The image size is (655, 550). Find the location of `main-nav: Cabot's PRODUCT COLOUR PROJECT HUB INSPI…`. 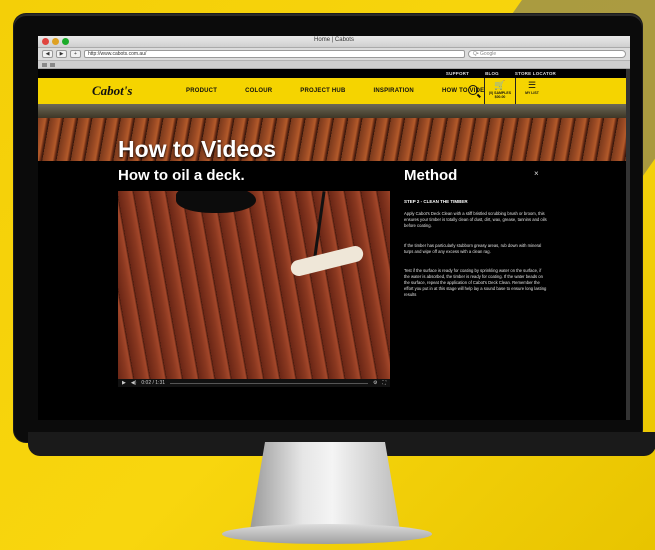

main-nav: Cabot's PRODUCT COLOUR PROJECT HUB INSPI… is located at coordinates (334, 91).